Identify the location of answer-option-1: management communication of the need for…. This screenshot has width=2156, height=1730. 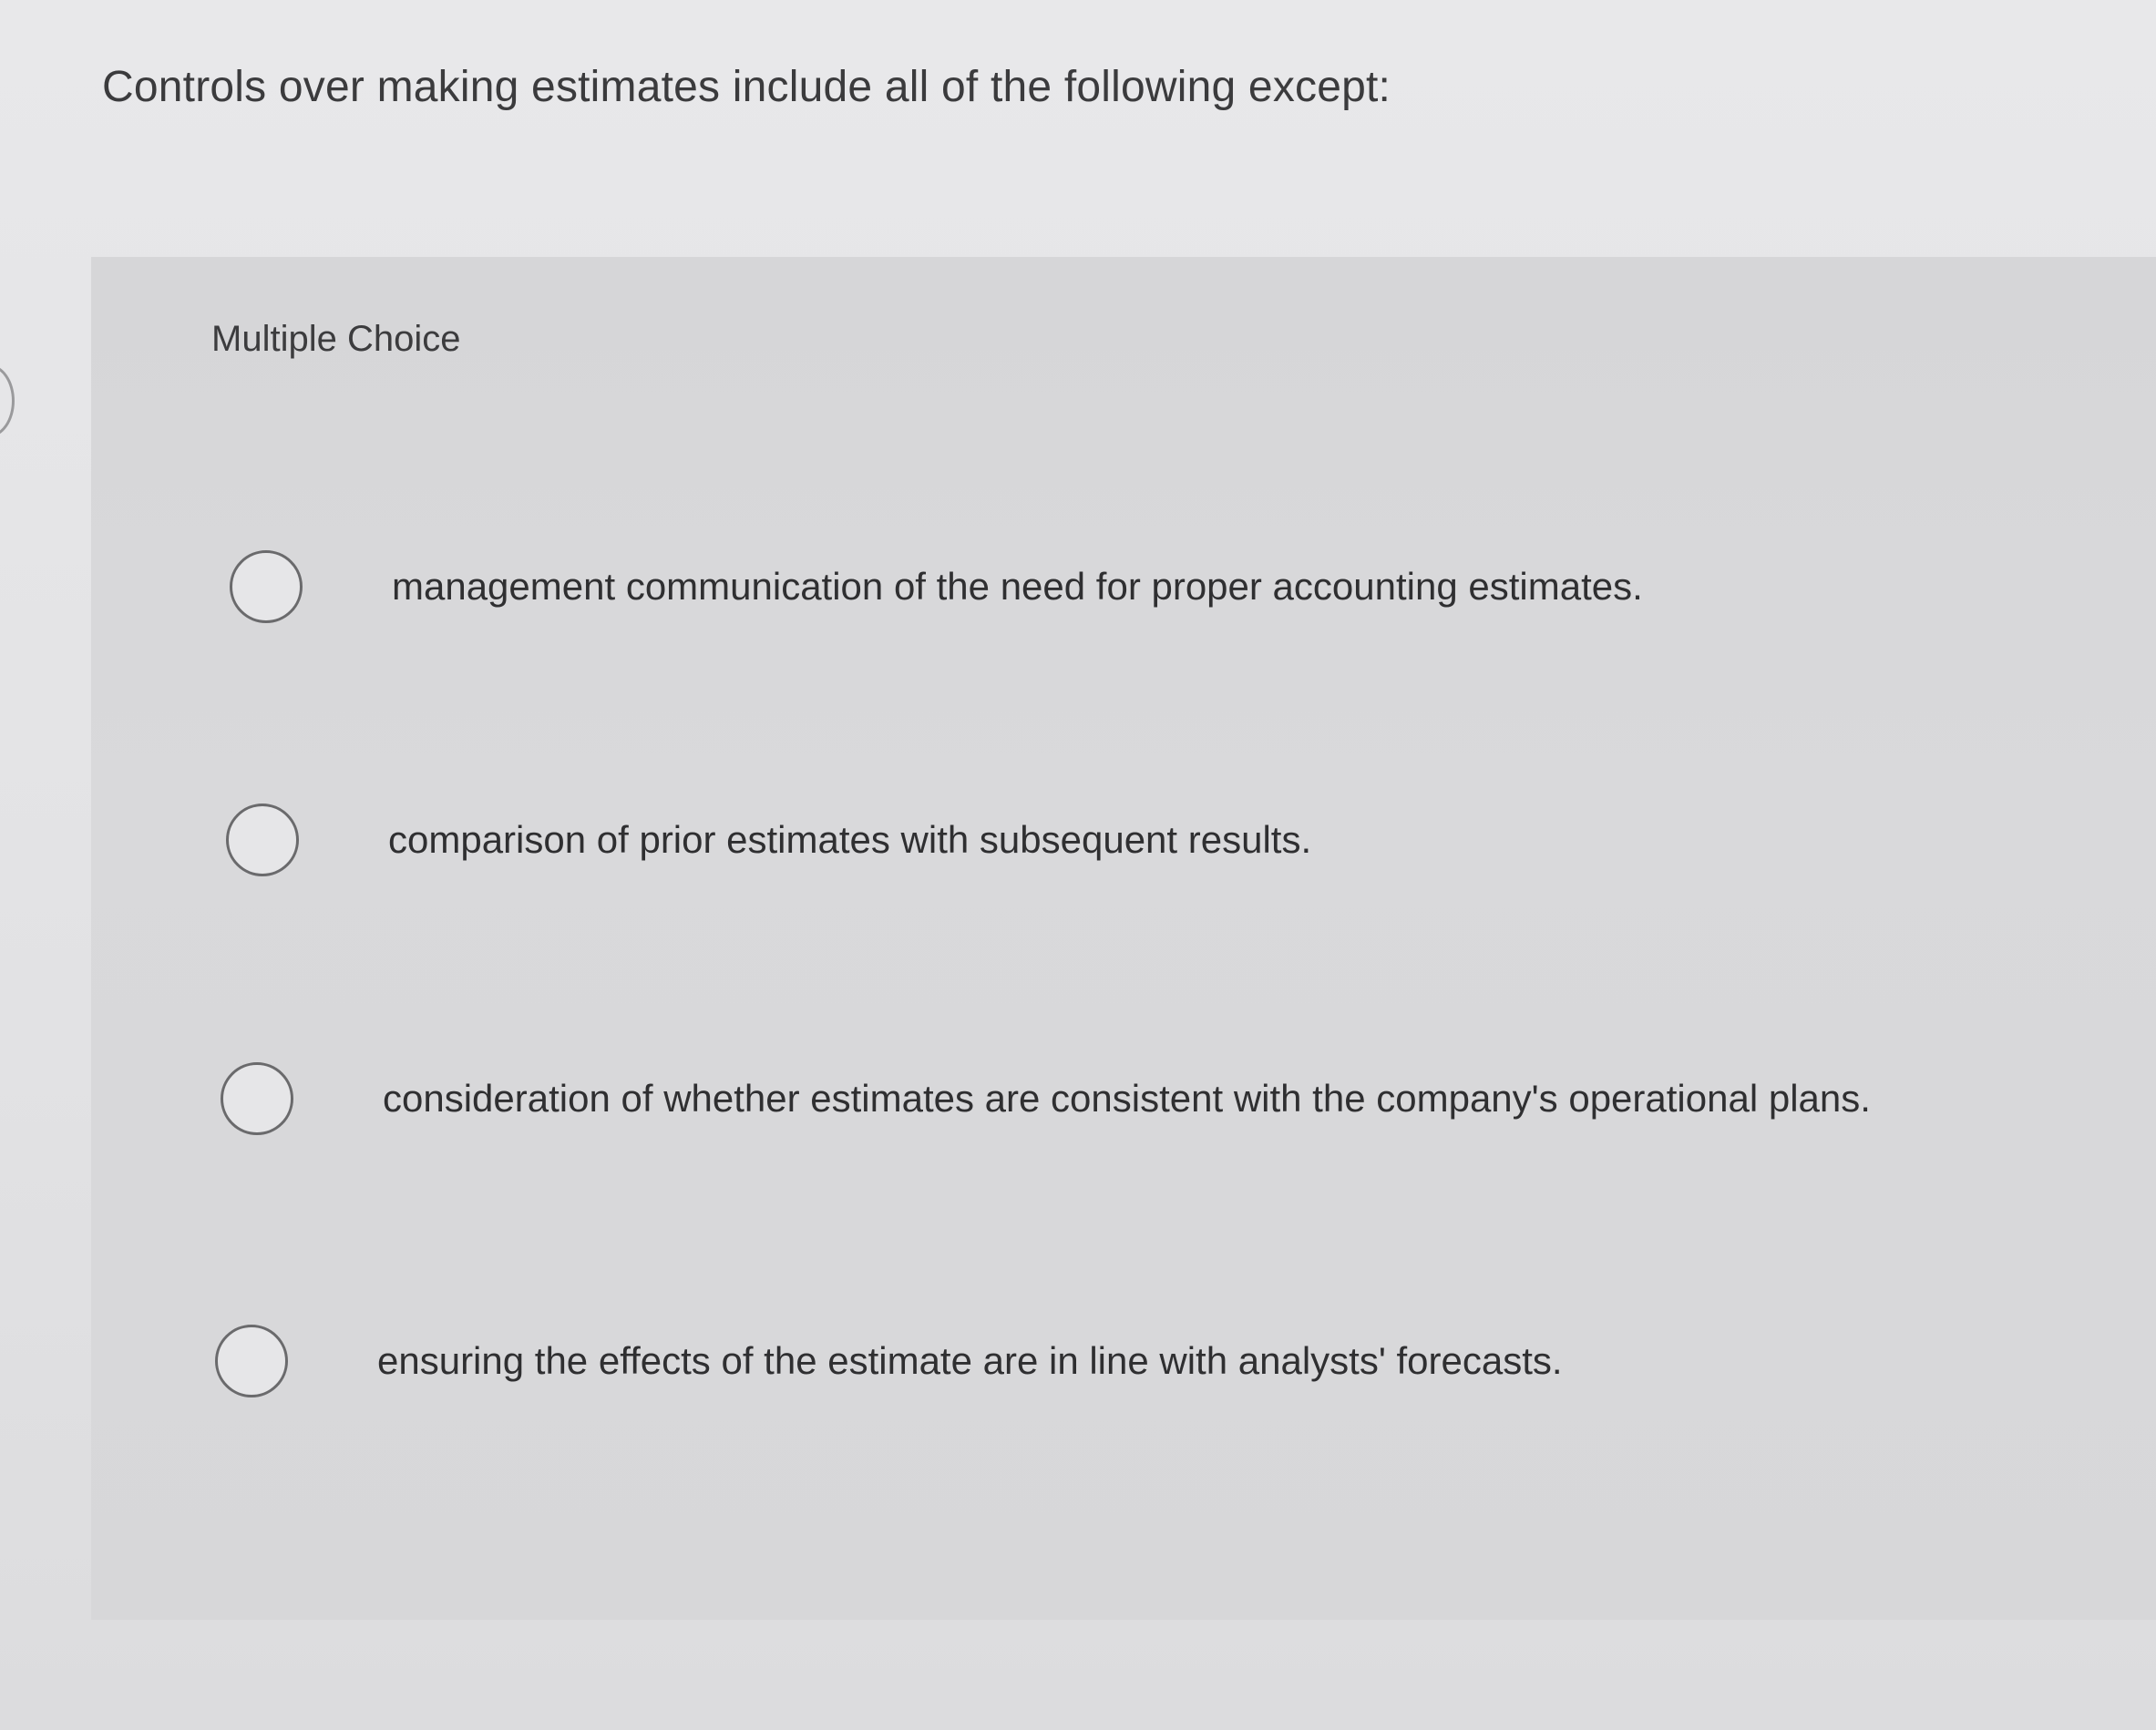
(936, 586).